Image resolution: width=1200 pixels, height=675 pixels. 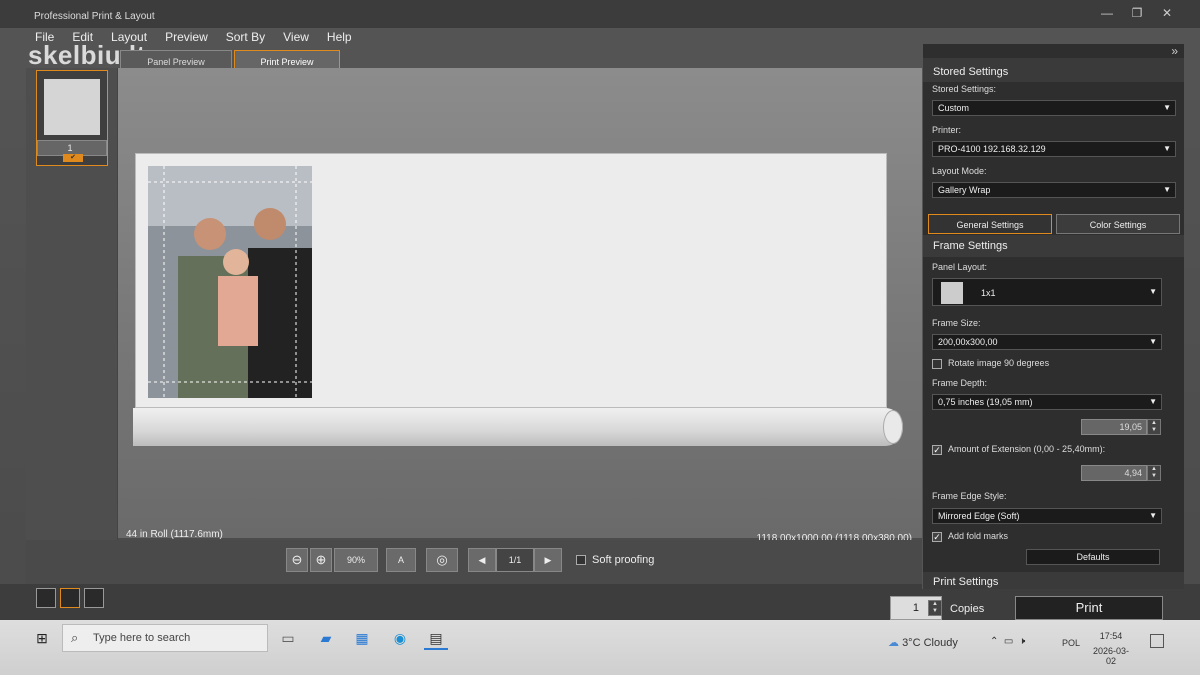 What do you see at coordinates (968, 342) in the screenshot?
I see `frame-size-value: 200,00x300,00` at bounding box center [968, 342].